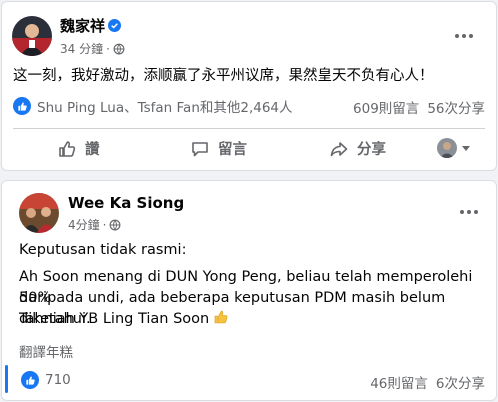  What do you see at coordinates (221, 317) in the screenshot?
I see `thumbs-up-emoji-icon` at bounding box center [221, 317].